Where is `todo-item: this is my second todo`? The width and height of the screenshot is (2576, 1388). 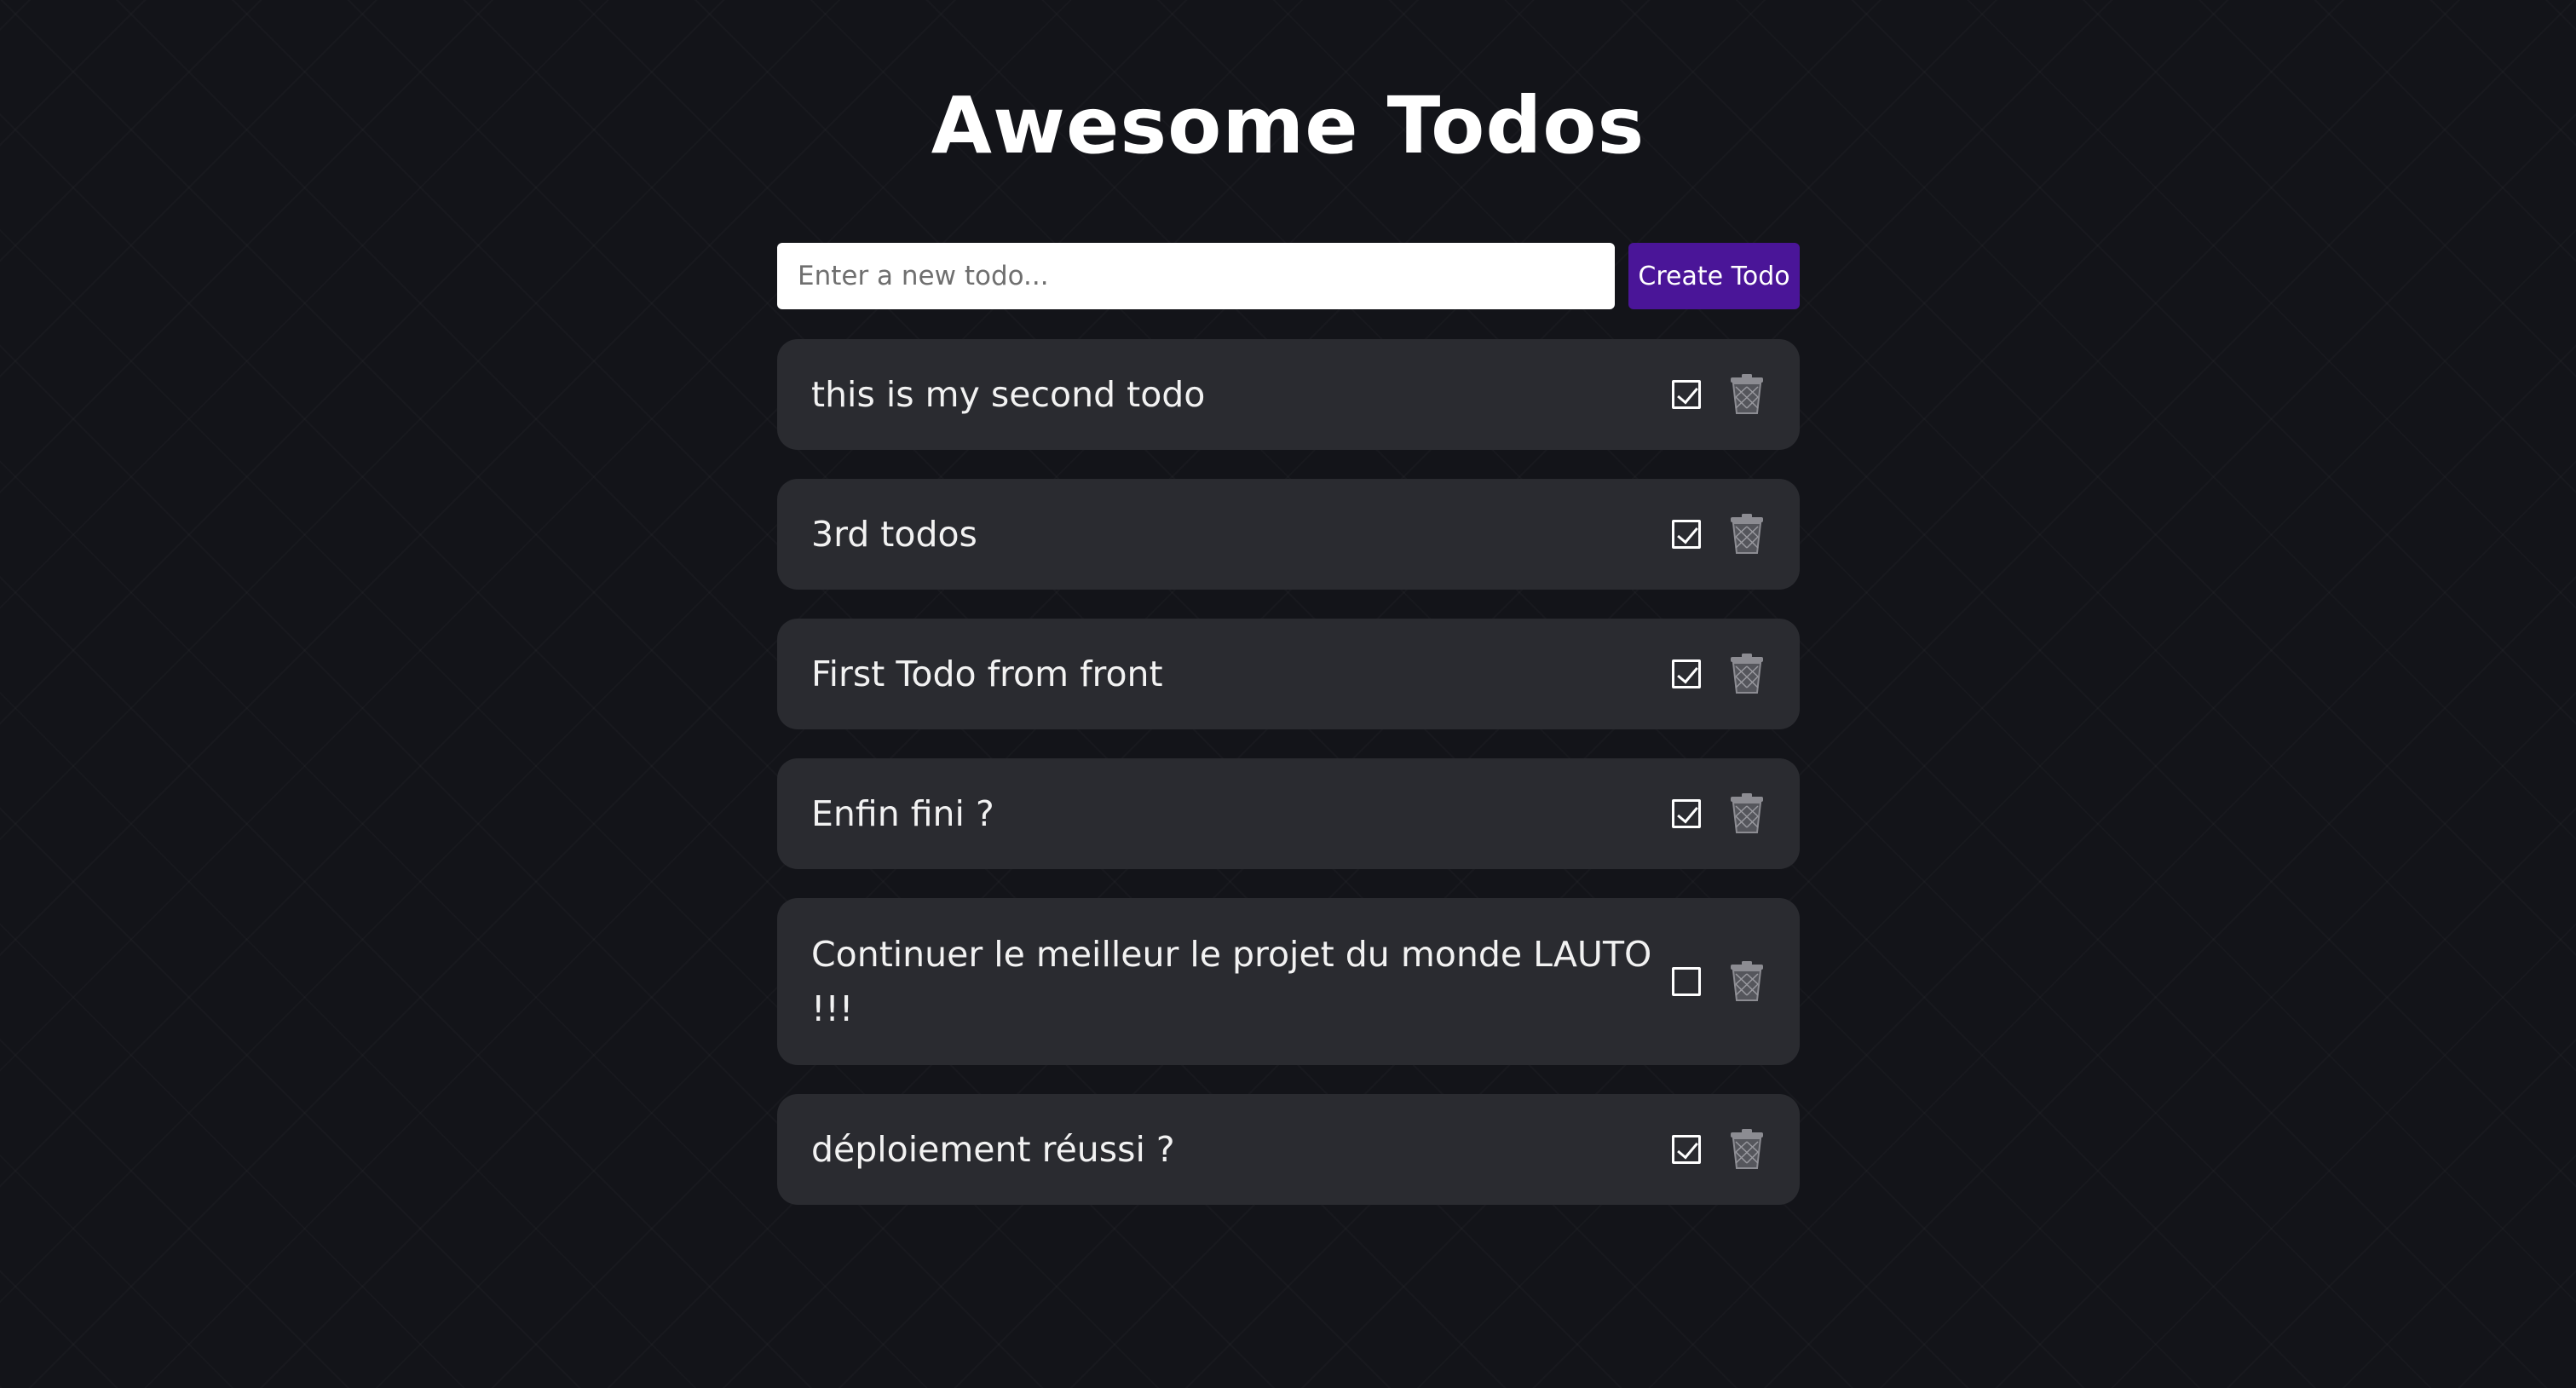 todo-item: this is my second todo is located at coordinates (1288, 395).